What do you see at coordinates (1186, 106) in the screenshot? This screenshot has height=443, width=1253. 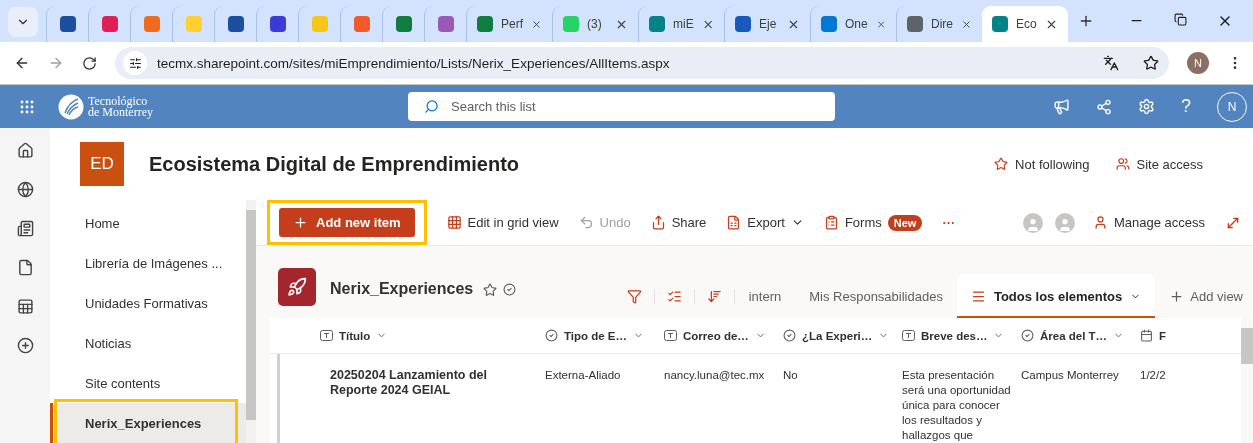 I see `help-icon: ?` at bounding box center [1186, 106].